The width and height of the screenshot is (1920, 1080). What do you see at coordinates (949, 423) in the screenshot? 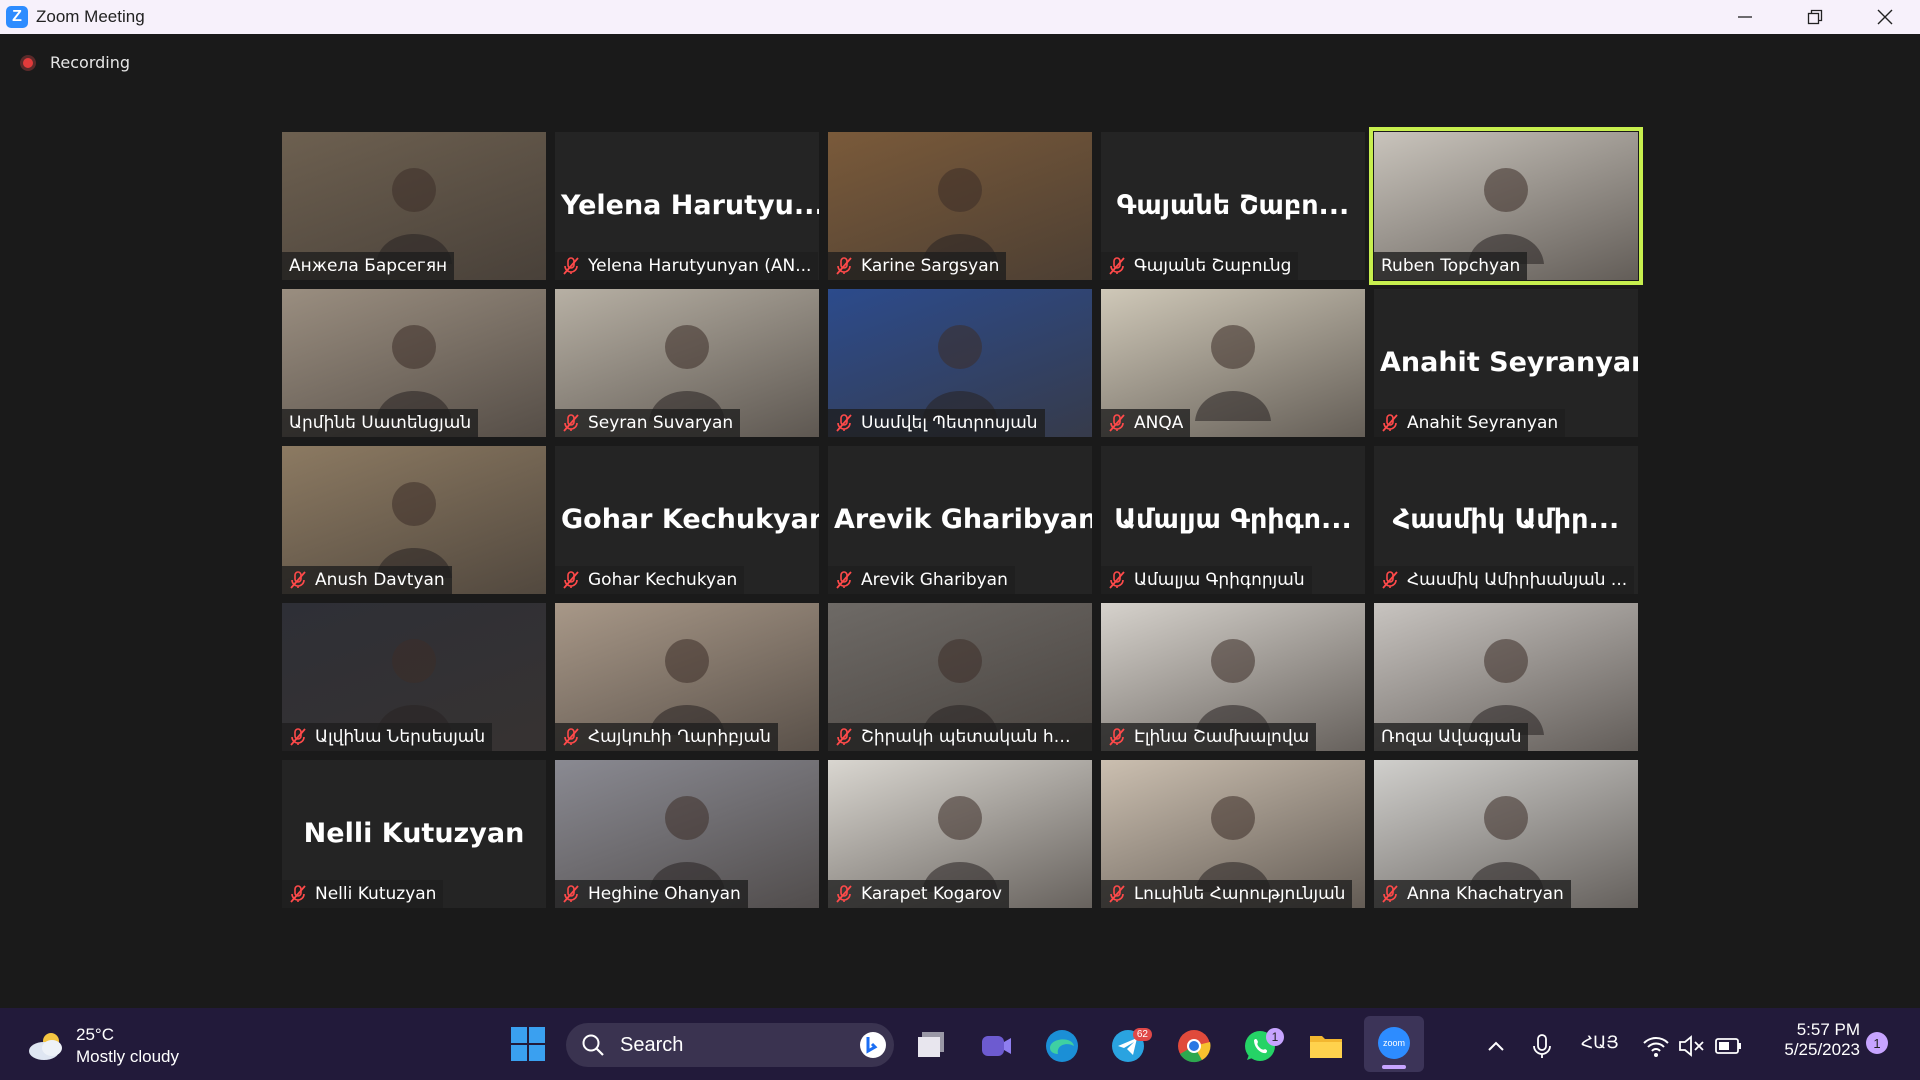
I see `participant-name: Սամվել Պետրոսյան` at bounding box center [949, 423].